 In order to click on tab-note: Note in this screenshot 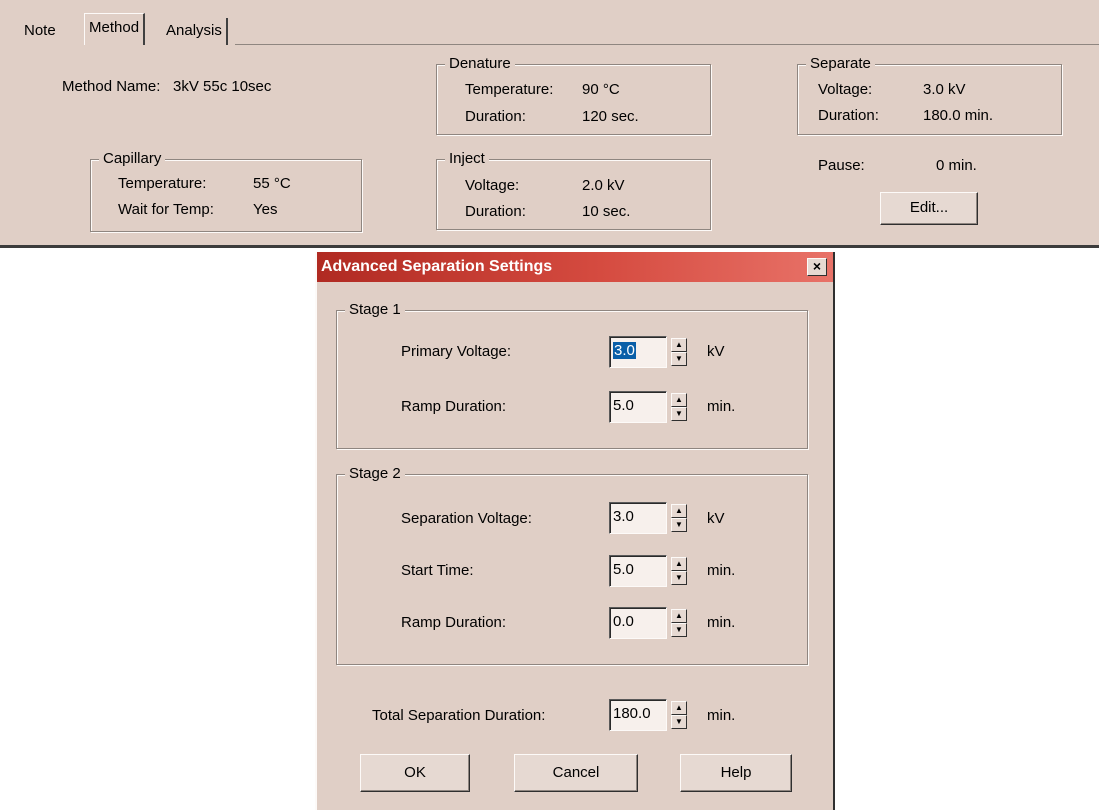, I will do `click(40, 32)`.